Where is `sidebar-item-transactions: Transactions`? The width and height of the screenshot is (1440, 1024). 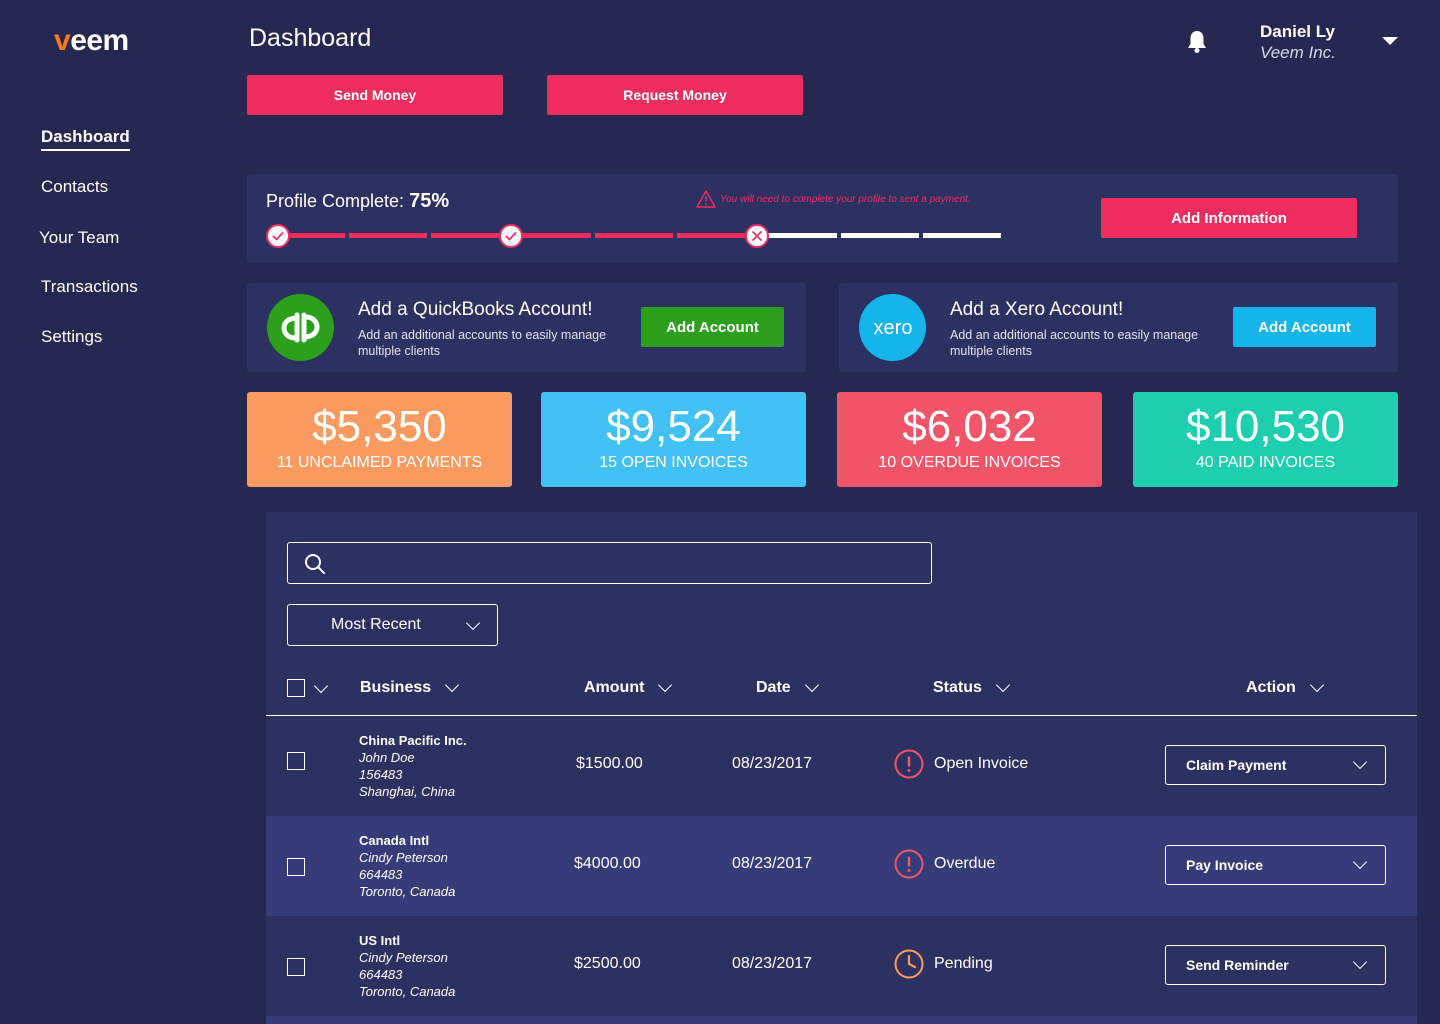
sidebar-item-transactions: Transactions is located at coordinates (89, 287).